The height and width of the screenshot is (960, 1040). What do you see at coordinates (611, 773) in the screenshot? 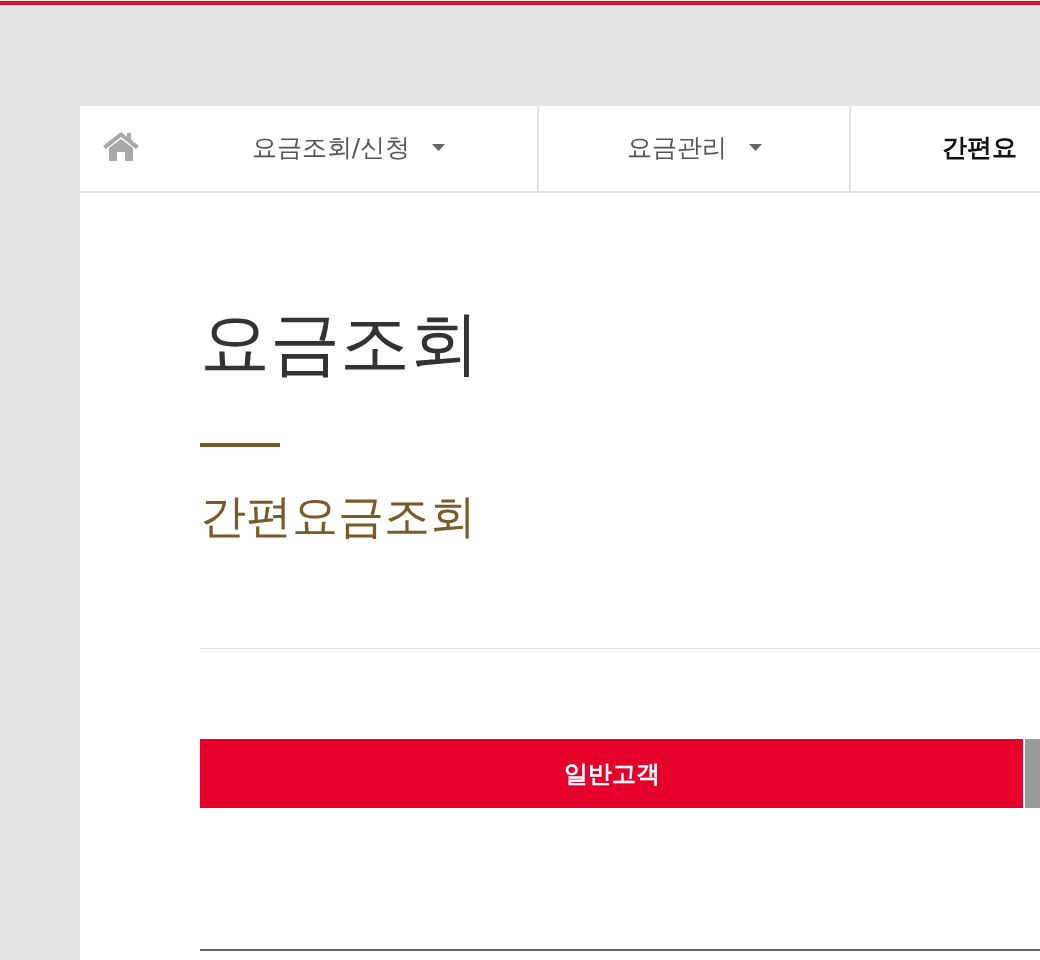
I see `customer-tab: 일반고객` at bounding box center [611, 773].